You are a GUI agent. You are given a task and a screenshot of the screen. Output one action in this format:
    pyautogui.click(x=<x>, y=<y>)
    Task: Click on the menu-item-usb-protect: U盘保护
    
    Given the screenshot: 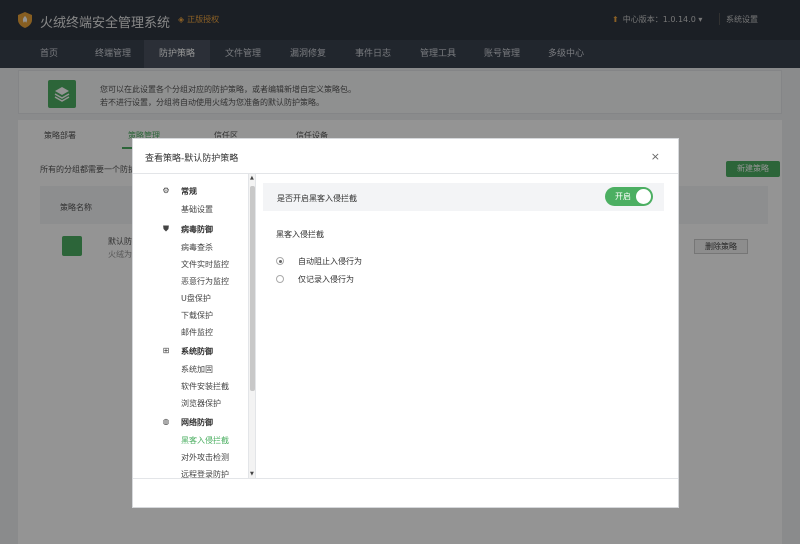 What is the action you would take?
    pyautogui.click(x=196, y=298)
    